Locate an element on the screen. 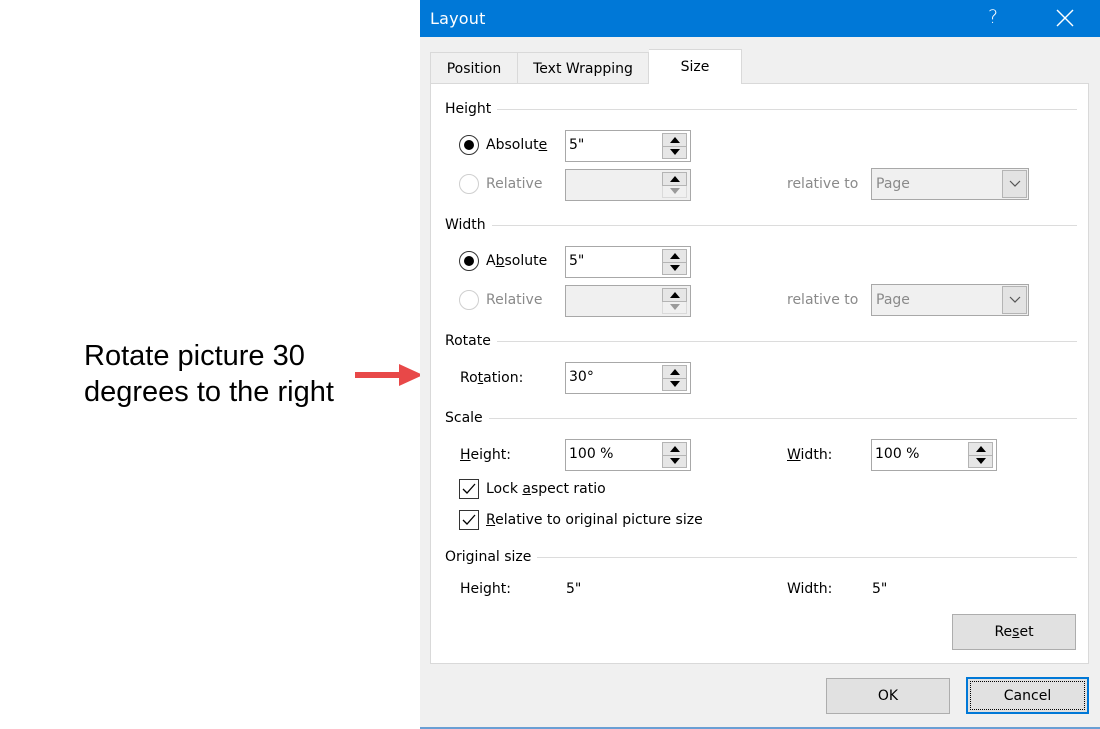 The image size is (1100, 729). cancel-button: Cancel is located at coordinates (1027, 695).